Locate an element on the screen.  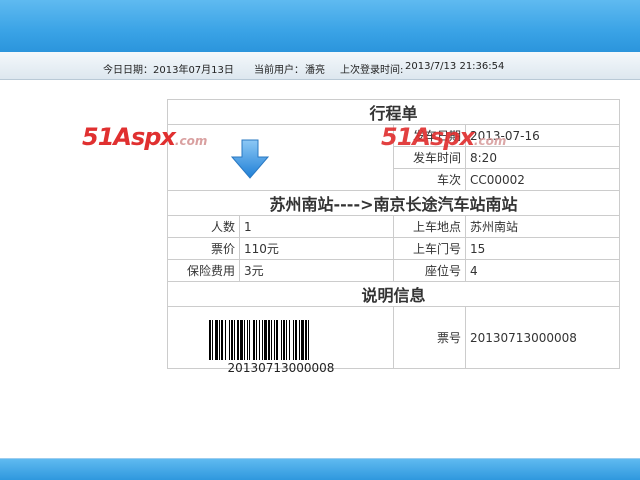
insurance-value: 3元 is located at coordinates (316, 270).